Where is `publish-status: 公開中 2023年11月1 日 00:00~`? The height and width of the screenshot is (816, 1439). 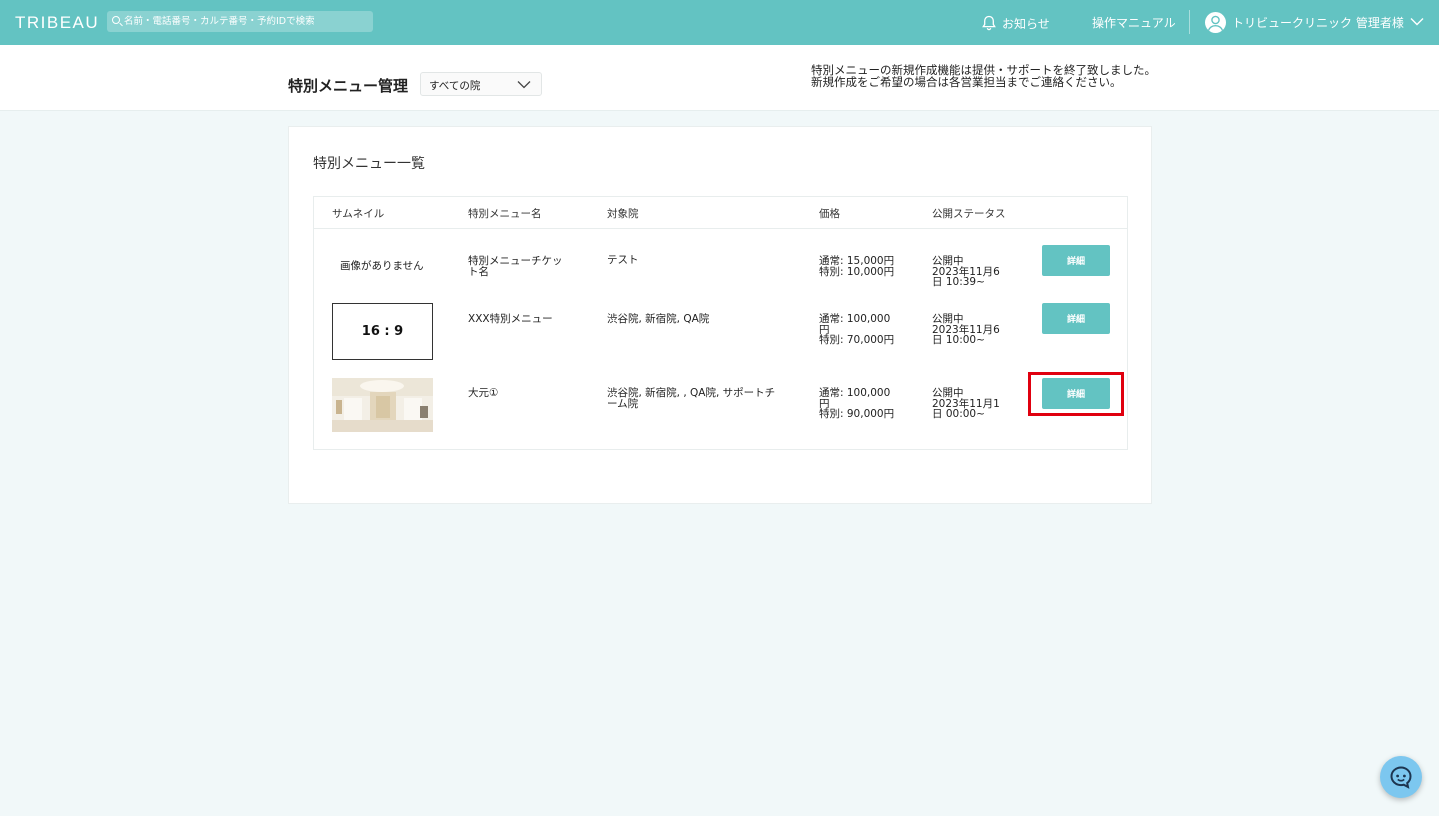
publish-status: 公開中 2023年11月1 日 00:00~ is located at coordinates (966, 404).